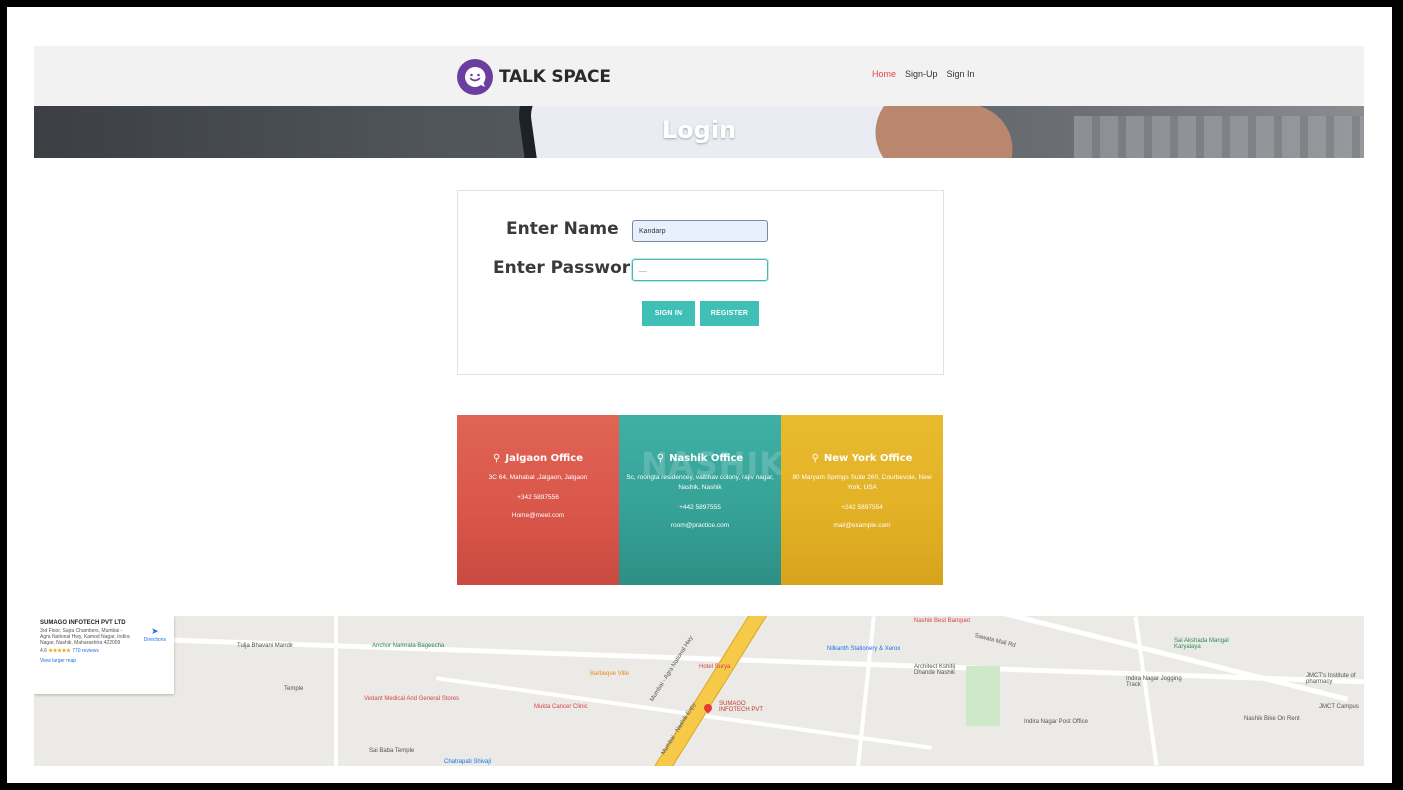  What do you see at coordinates (862, 525) in the screenshot?
I see `office-email: mail@example.com` at bounding box center [862, 525].